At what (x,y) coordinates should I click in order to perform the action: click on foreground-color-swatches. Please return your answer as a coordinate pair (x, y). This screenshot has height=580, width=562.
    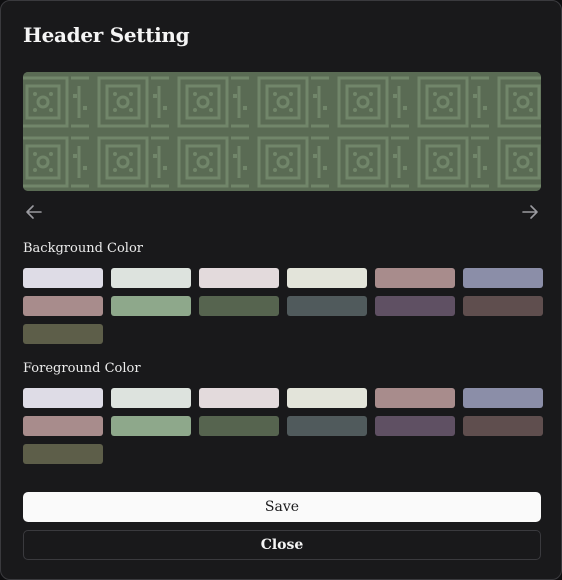
    Looking at the image, I should click on (288, 426).